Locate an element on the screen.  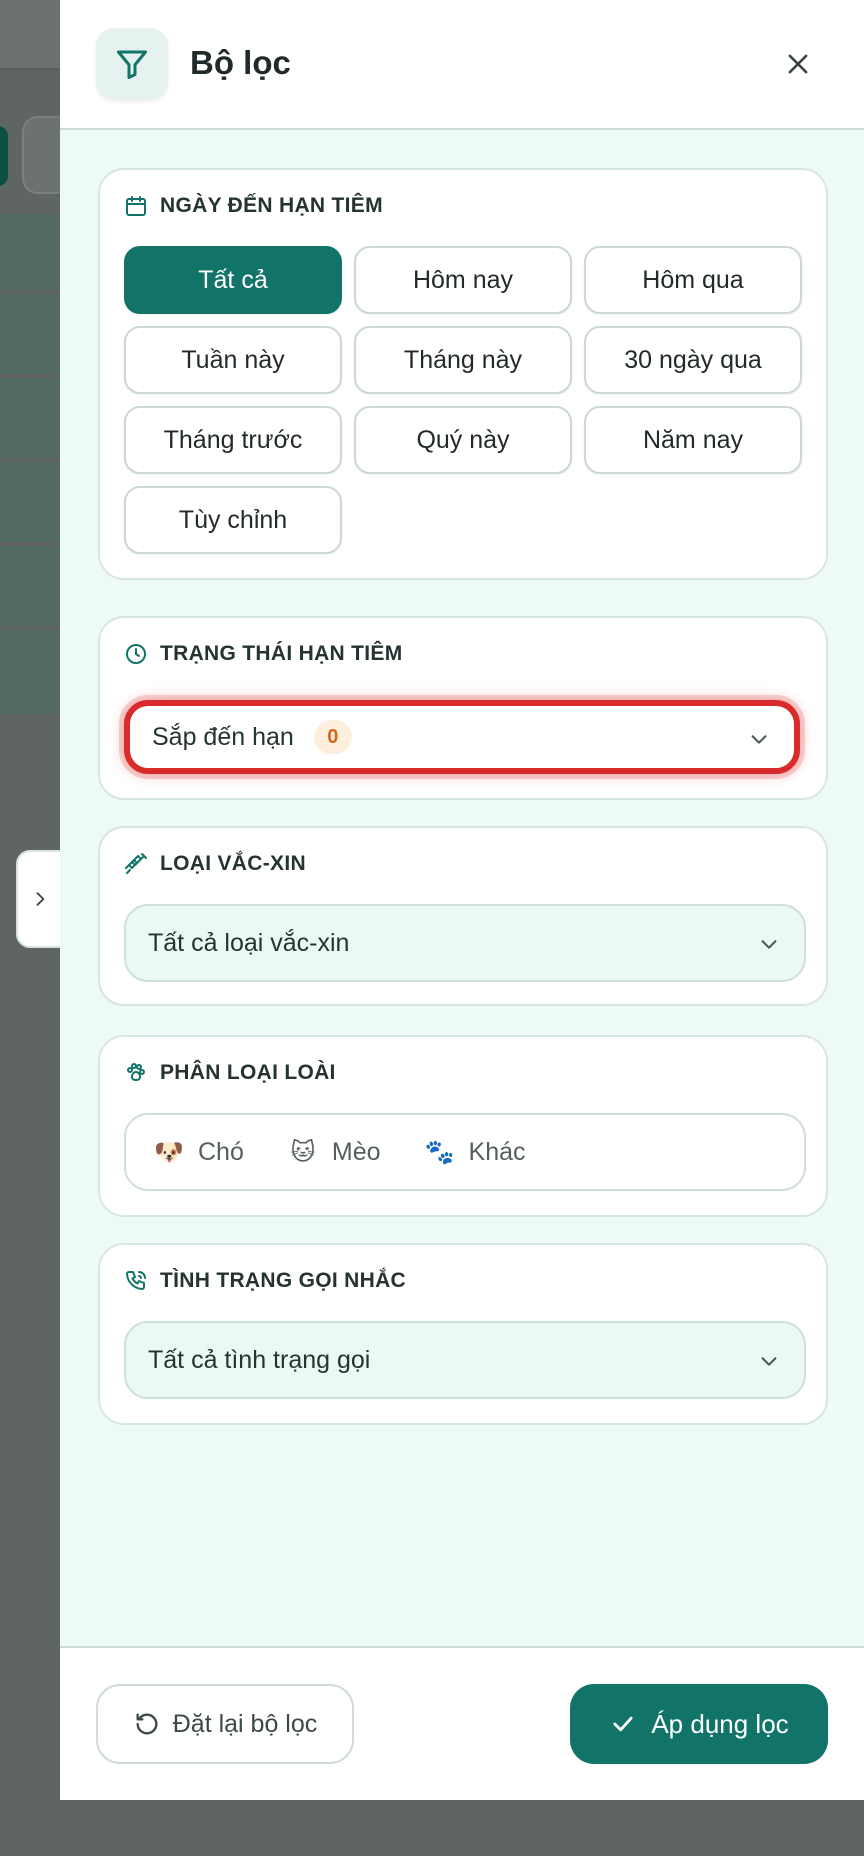
due-date-title: NGÀY ĐẾN HẠN TIÊM is located at coordinates (253, 206).